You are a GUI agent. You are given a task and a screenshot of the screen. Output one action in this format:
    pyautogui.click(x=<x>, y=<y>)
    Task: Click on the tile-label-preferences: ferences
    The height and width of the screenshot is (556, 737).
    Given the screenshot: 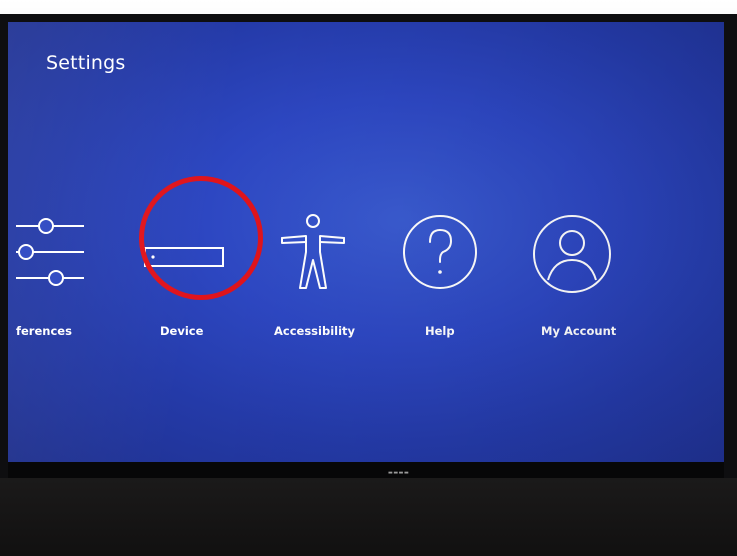 What is the action you would take?
    pyautogui.click(x=44, y=331)
    